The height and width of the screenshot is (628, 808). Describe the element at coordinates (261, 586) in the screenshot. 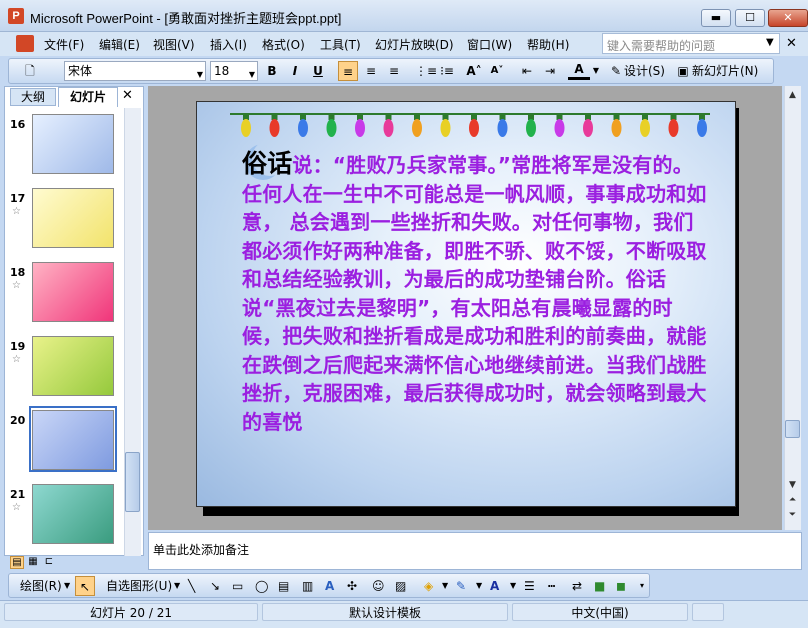

I see `oval-icon: ◯` at that location.